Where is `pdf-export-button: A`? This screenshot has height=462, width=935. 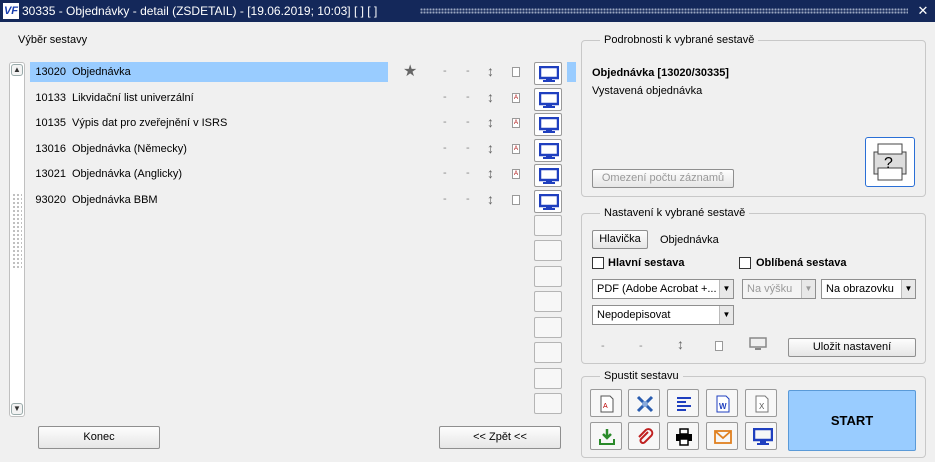 pdf-export-button: A is located at coordinates (606, 403).